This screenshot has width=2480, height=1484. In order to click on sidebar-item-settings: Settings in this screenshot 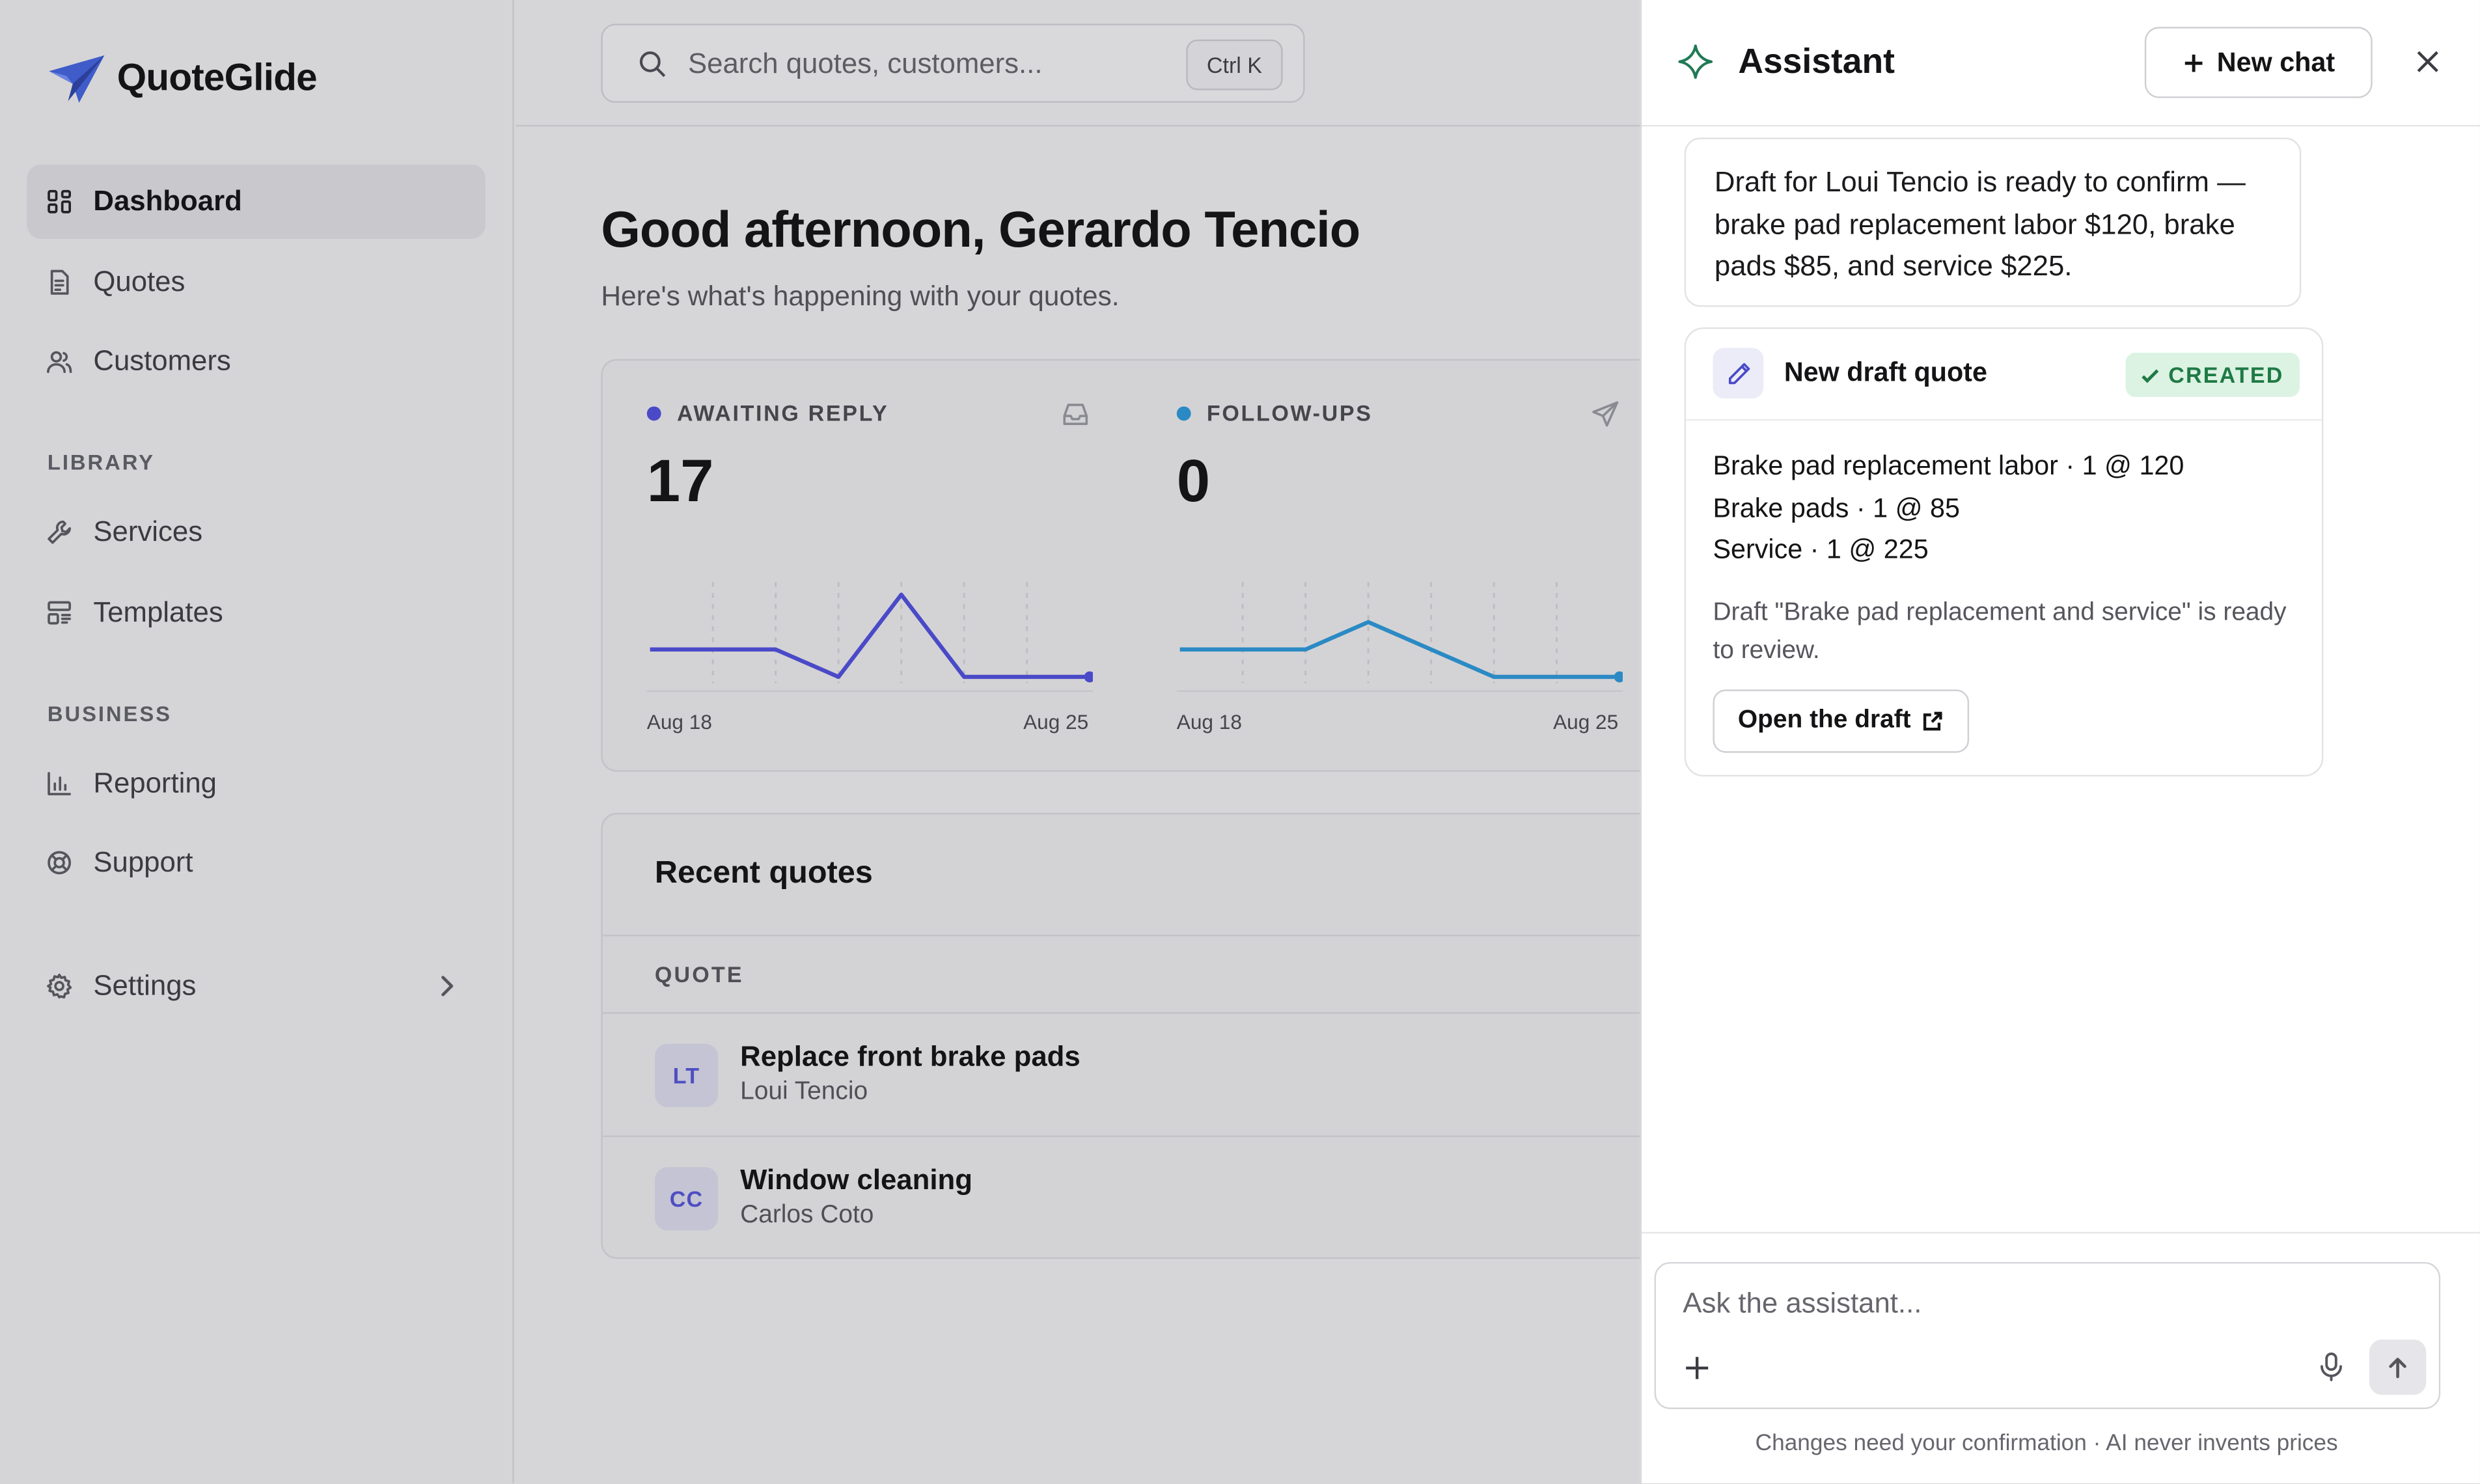, I will do `click(256, 986)`.